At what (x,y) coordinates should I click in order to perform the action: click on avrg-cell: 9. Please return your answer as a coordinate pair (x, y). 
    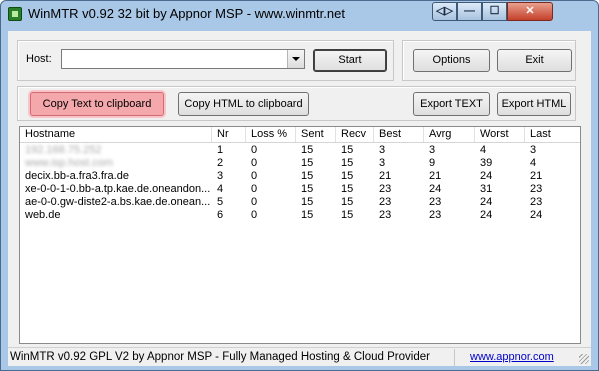
    Looking at the image, I should click on (432, 163).